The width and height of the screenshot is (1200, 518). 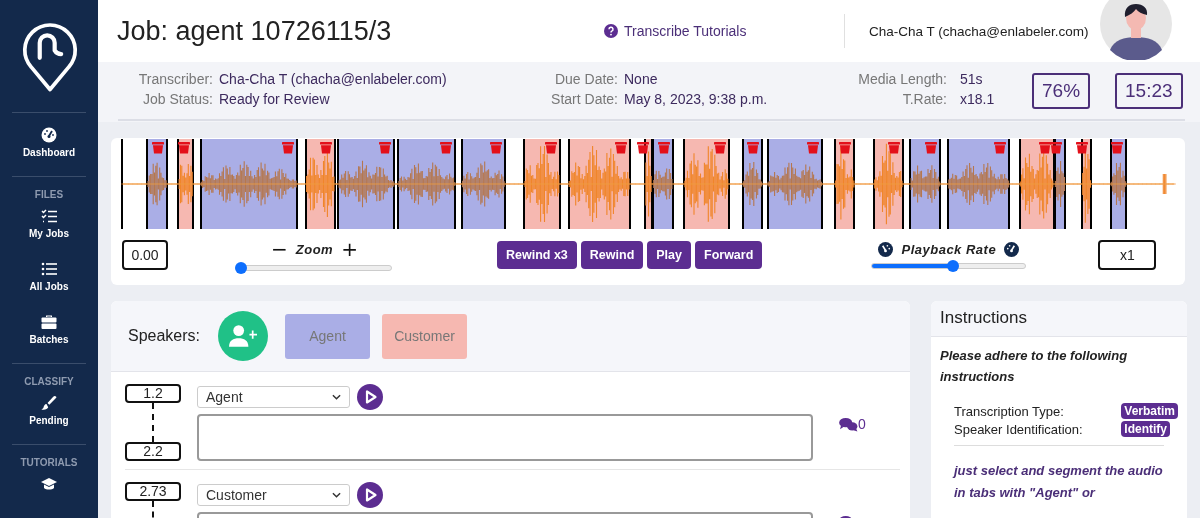 I want to click on field-label: T.Rate:, so click(x=924, y=99).